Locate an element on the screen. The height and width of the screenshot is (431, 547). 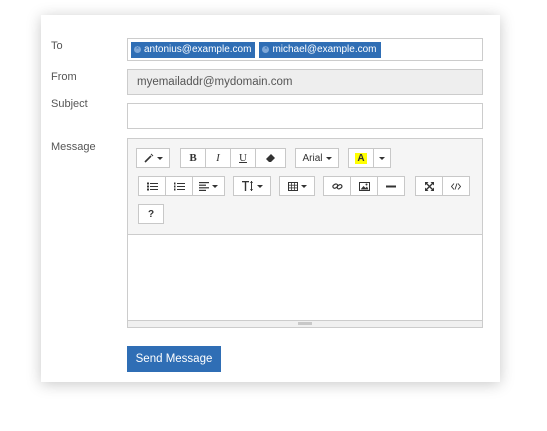
eraser-icon is located at coordinates (270, 157).